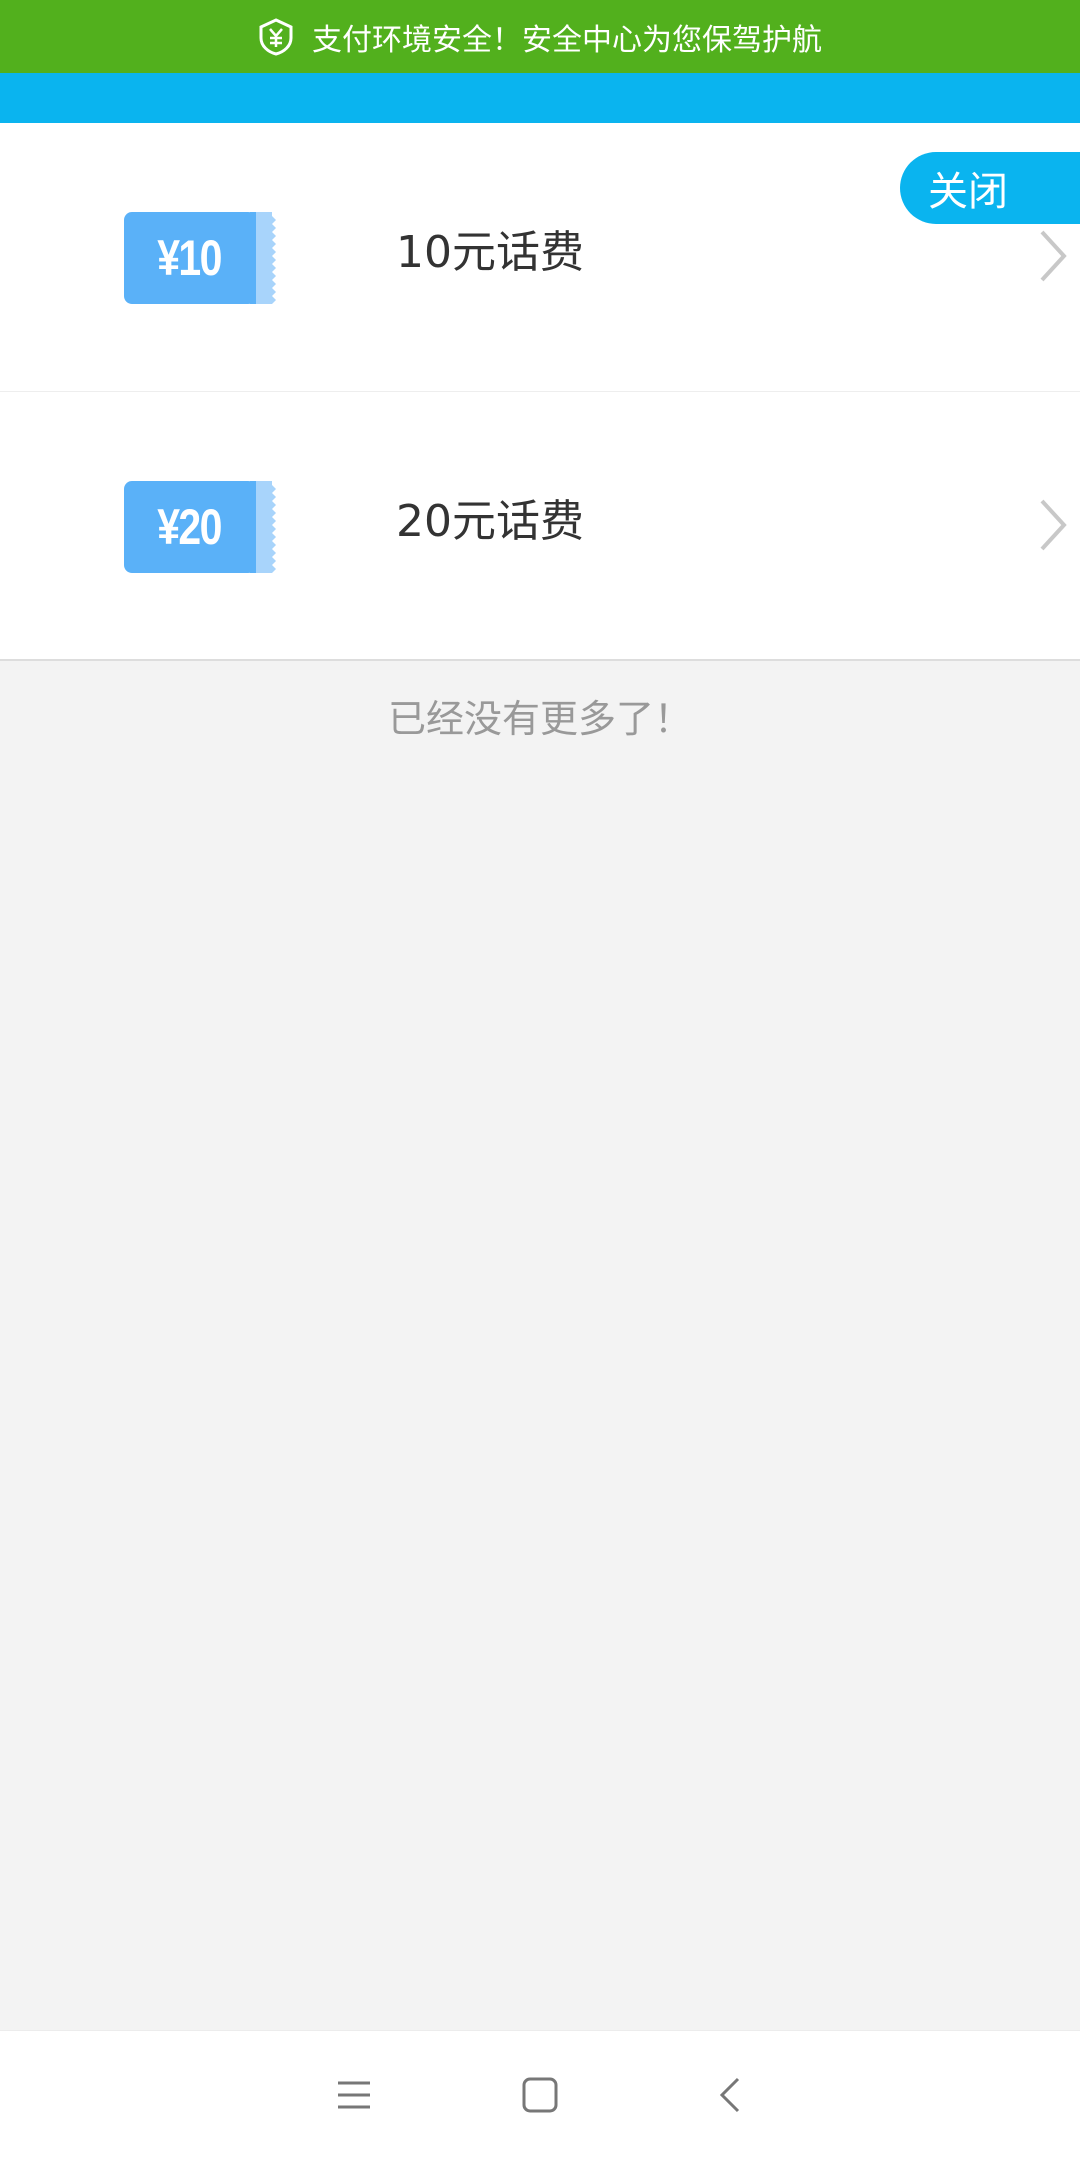 The width and height of the screenshot is (1080, 2160). What do you see at coordinates (354, 2095) in the screenshot?
I see `menu-icon` at bounding box center [354, 2095].